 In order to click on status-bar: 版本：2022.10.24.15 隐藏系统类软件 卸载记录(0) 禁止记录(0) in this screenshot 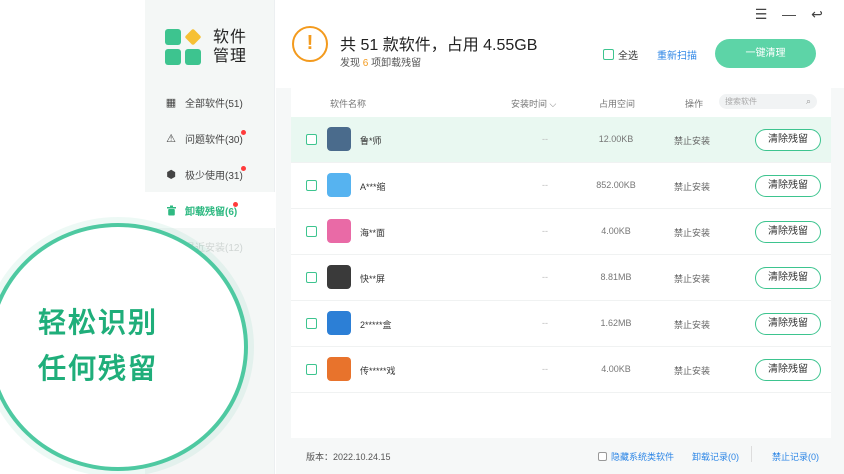, I will do `click(560, 456)`.